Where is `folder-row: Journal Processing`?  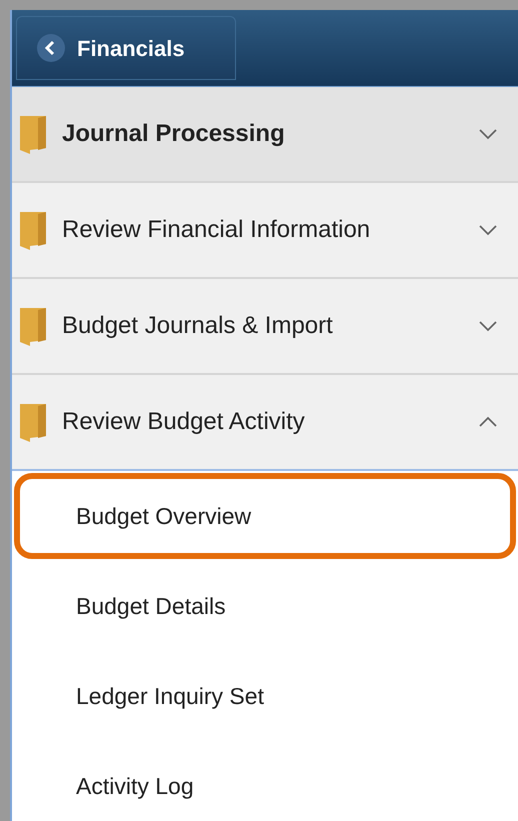 folder-row: Journal Processing is located at coordinates (265, 135).